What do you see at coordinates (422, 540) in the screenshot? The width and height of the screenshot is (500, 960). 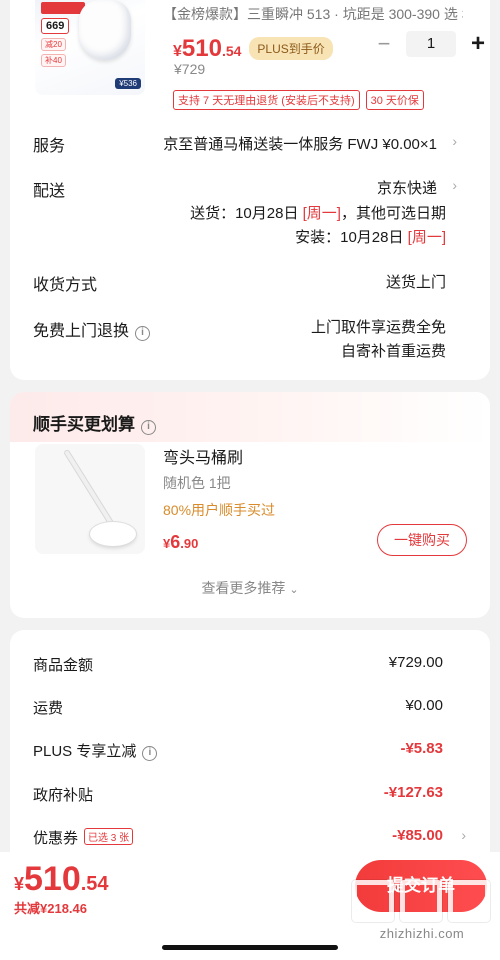 I see `one-click-buy-button: 一键购买` at bounding box center [422, 540].